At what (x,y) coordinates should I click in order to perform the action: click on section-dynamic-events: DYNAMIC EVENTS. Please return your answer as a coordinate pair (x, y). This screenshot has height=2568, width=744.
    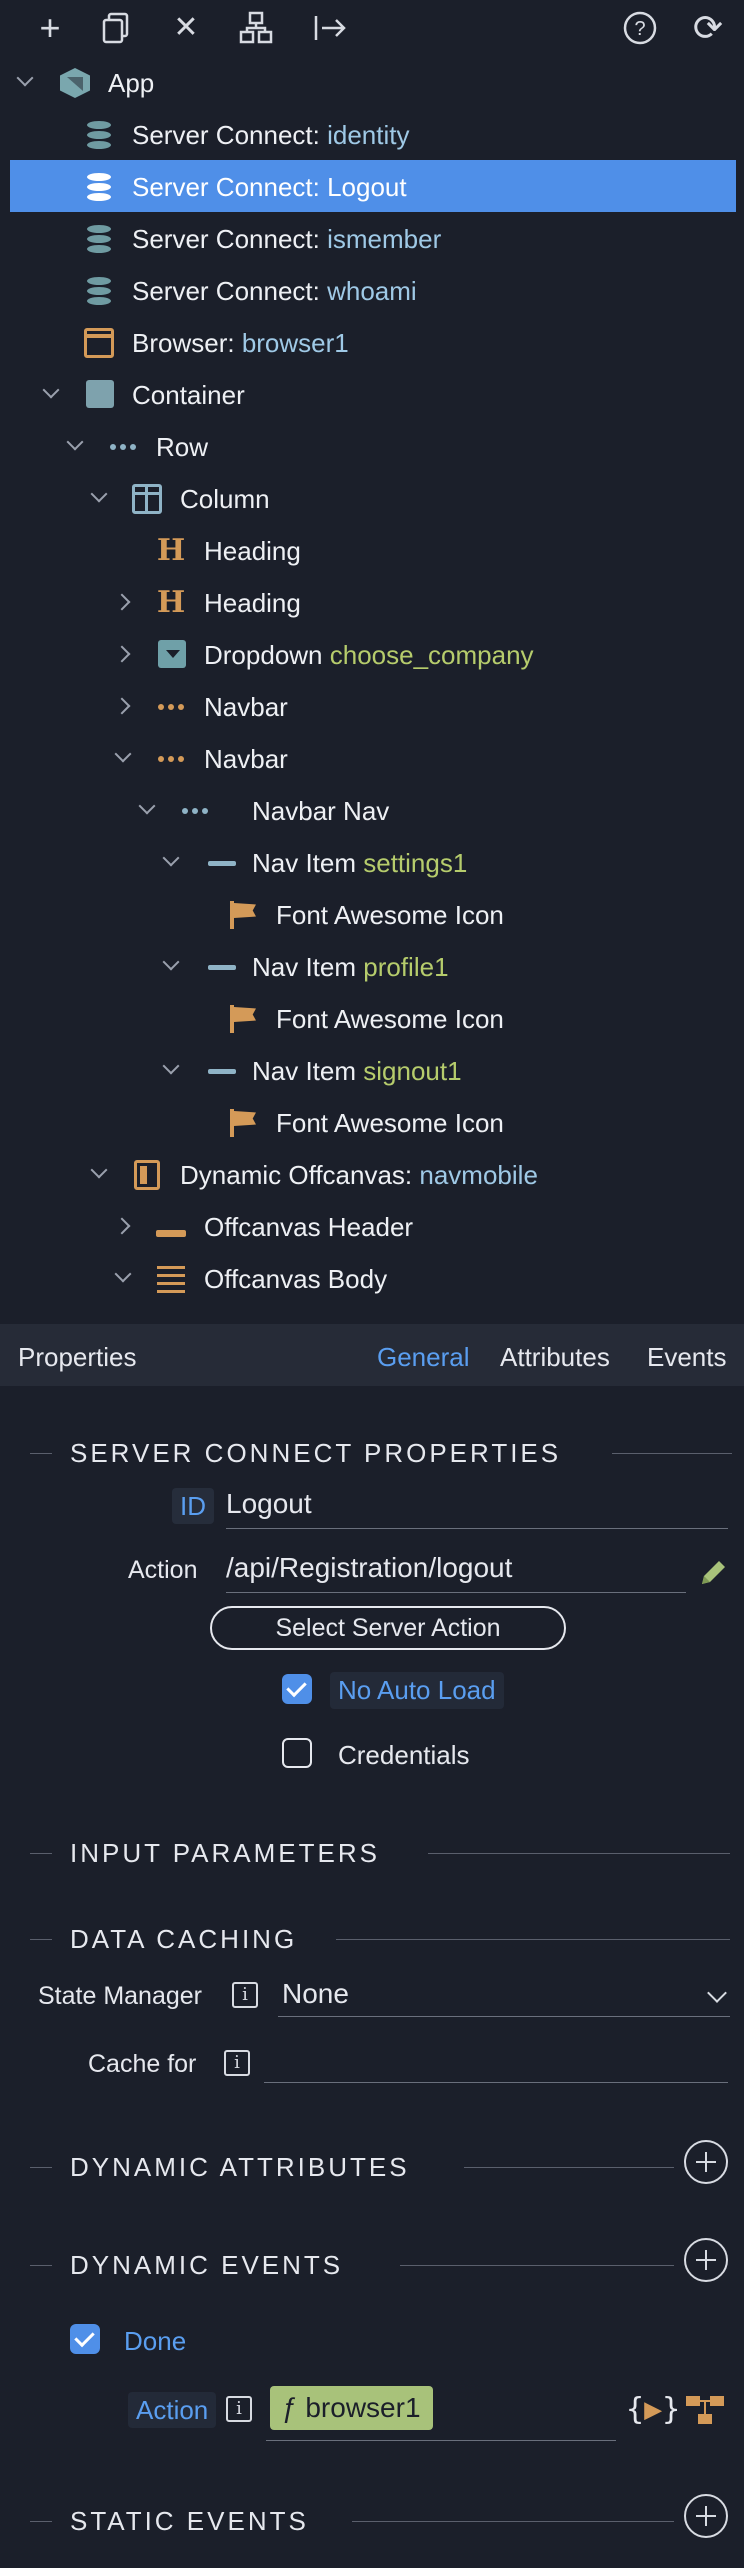
    Looking at the image, I should click on (372, 2266).